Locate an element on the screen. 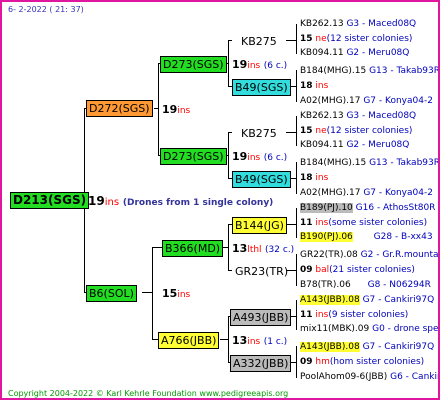  gen4-count: 15 is located at coordinates (306, 131).